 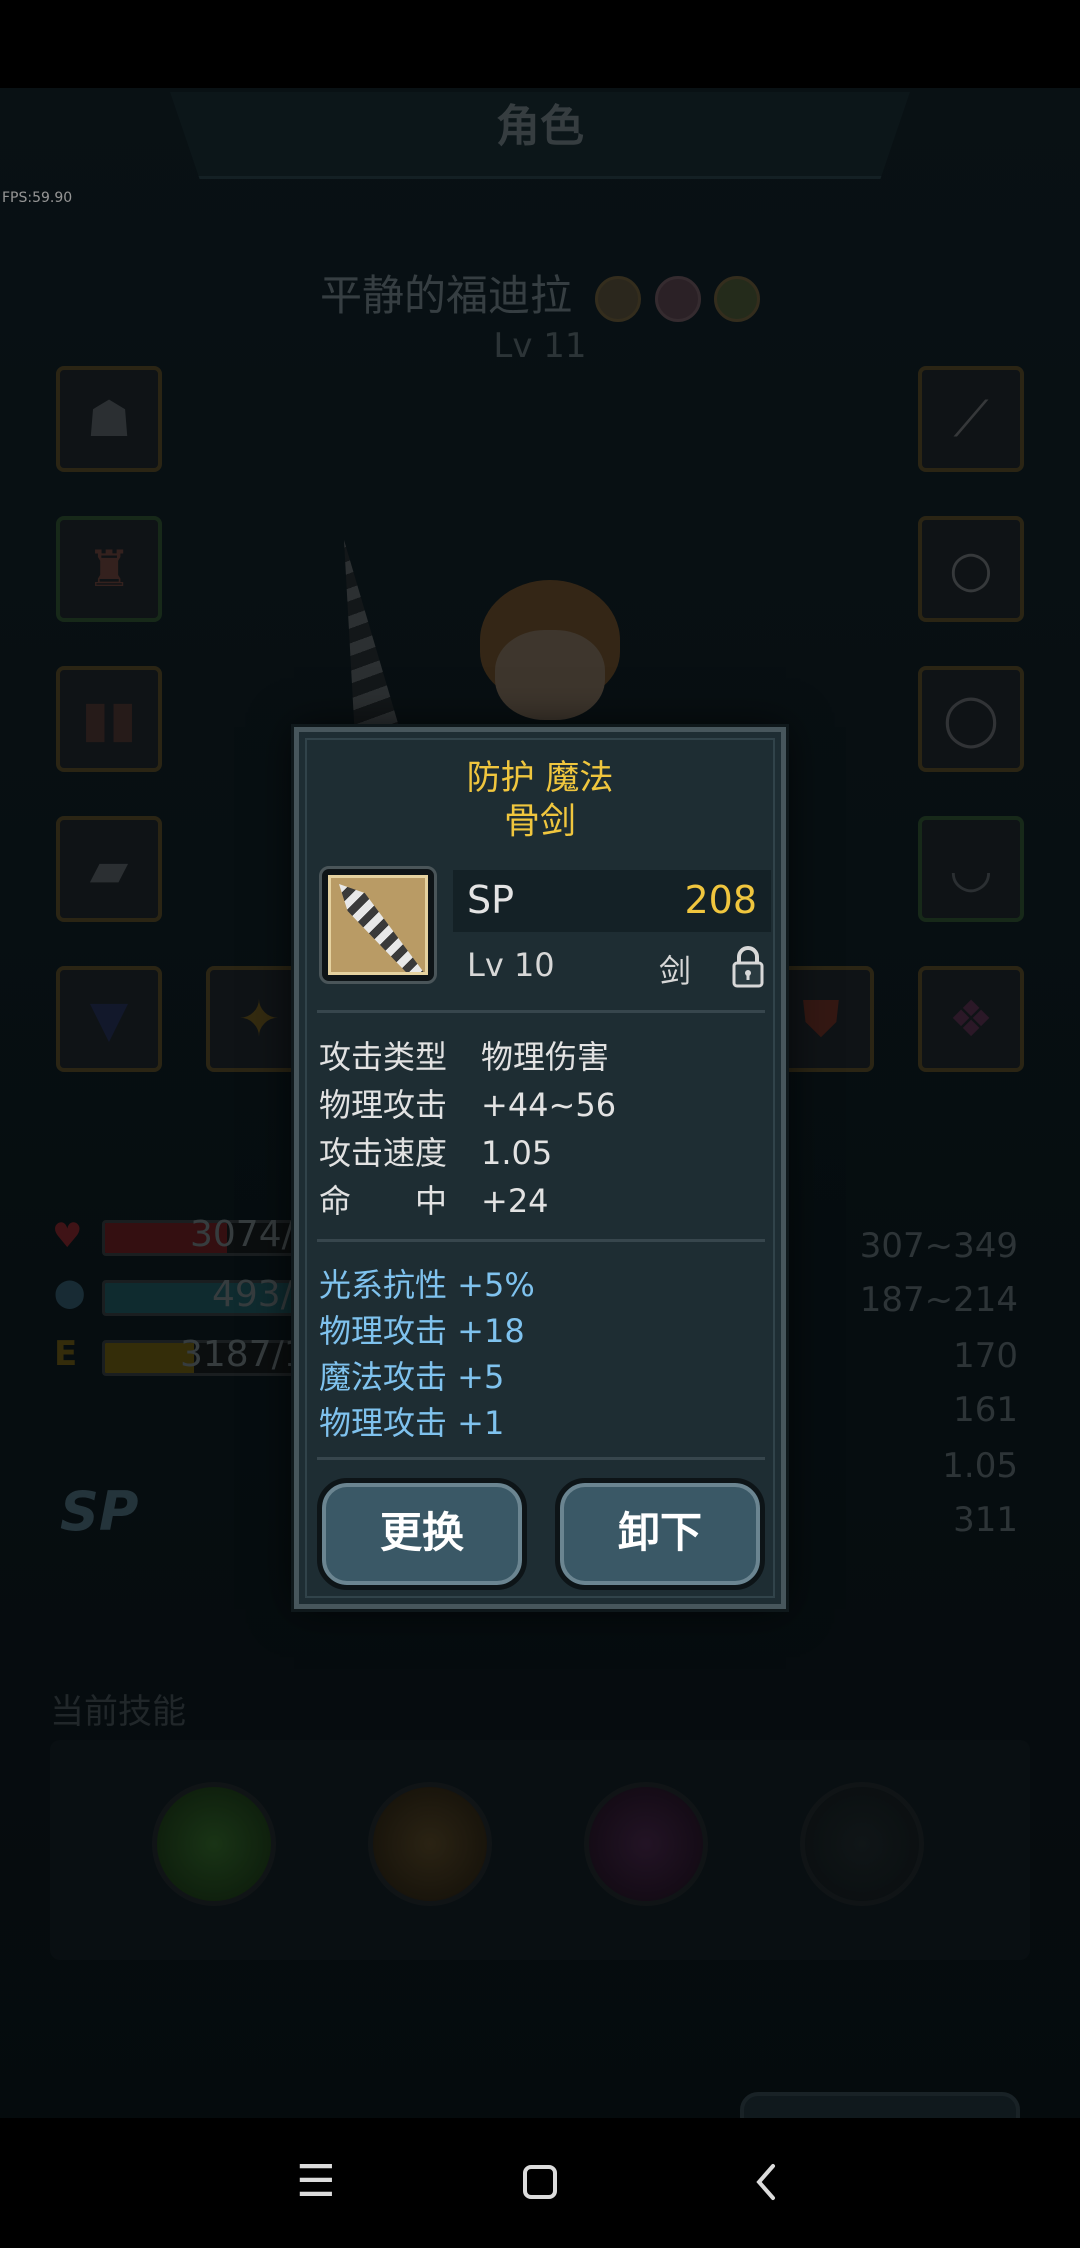 What do you see at coordinates (467, 1103) in the screenshot?
I see `stat-row: 物理攻击 +44~56` at bounding box center [467, 1103].